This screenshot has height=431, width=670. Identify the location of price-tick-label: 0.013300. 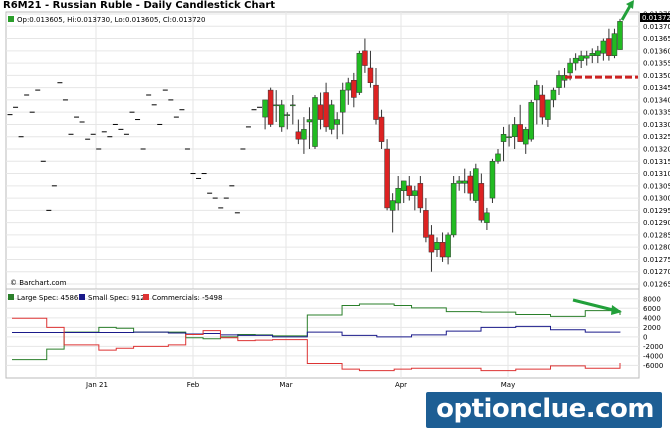
(656, 125).